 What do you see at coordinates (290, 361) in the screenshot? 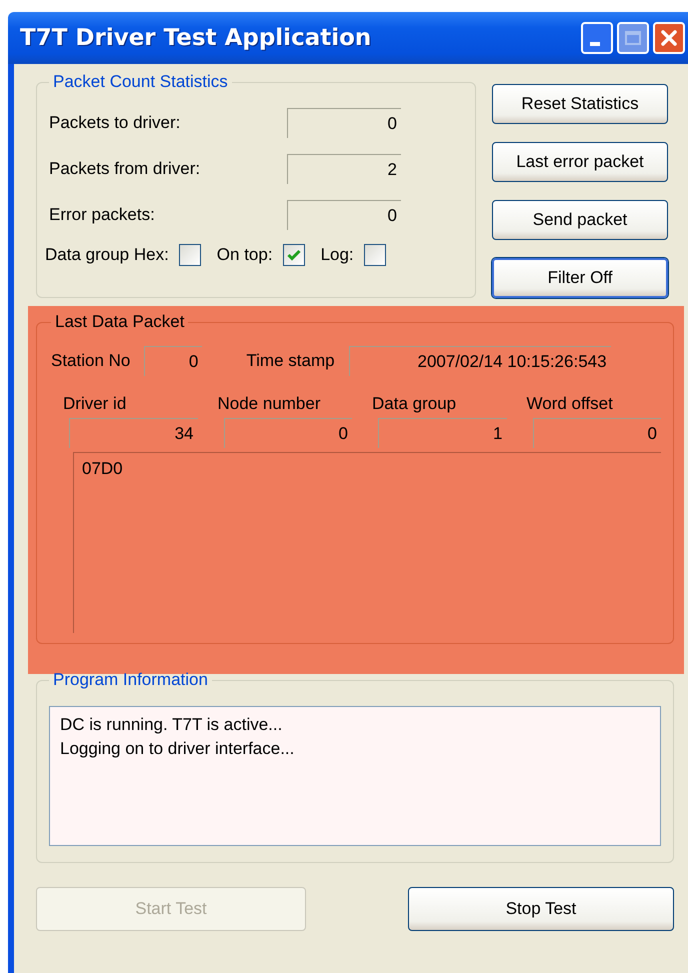
I see `field-label: Time stamp` at bounding box center [290, 361].